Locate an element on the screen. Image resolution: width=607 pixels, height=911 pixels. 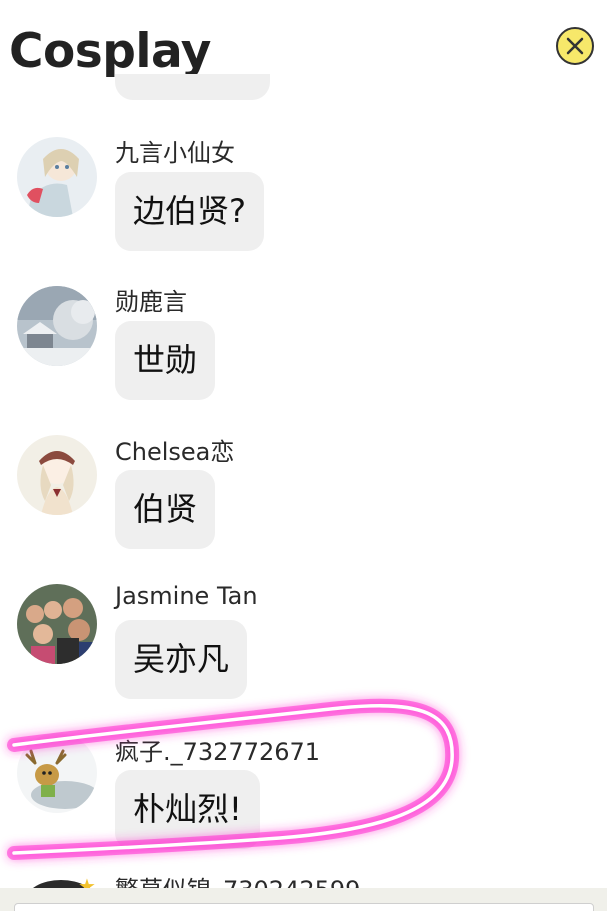
close-button is located at coordinates (575, 46).